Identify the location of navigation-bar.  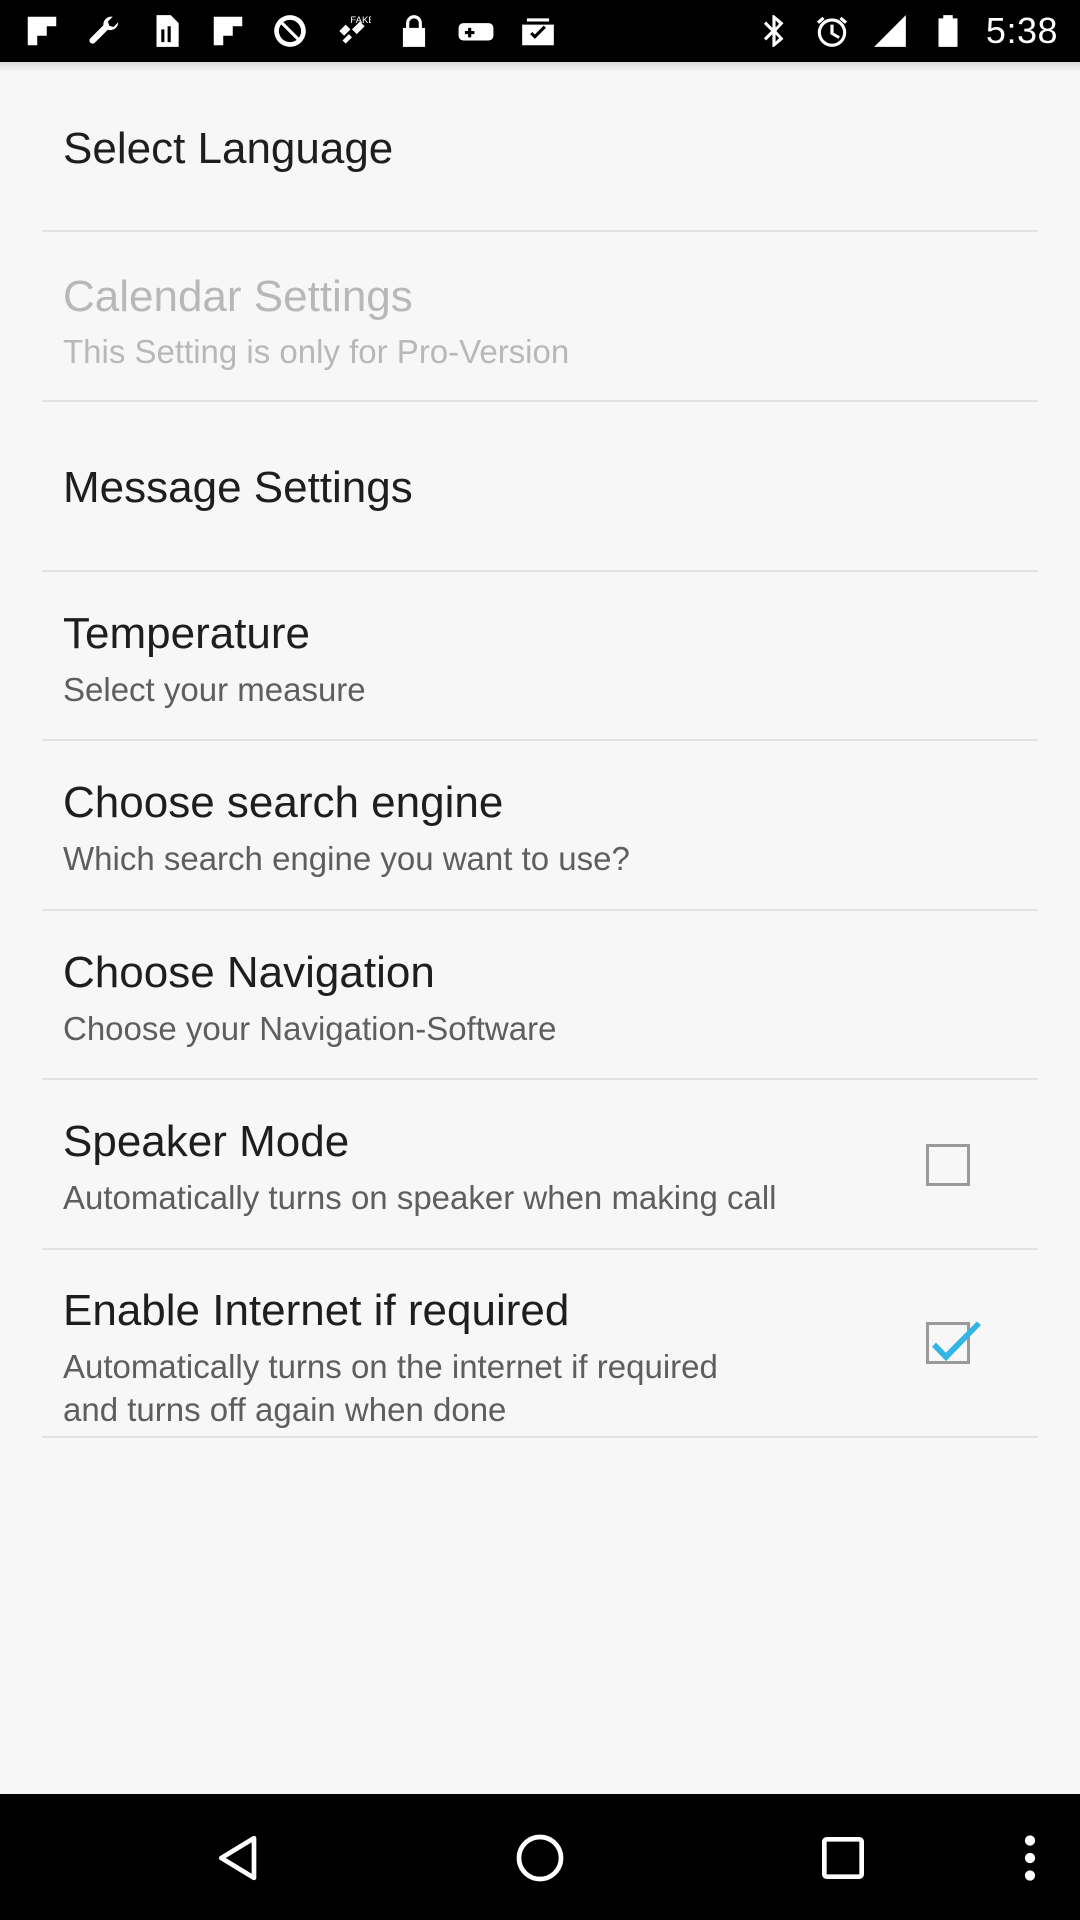
(540, 1857).